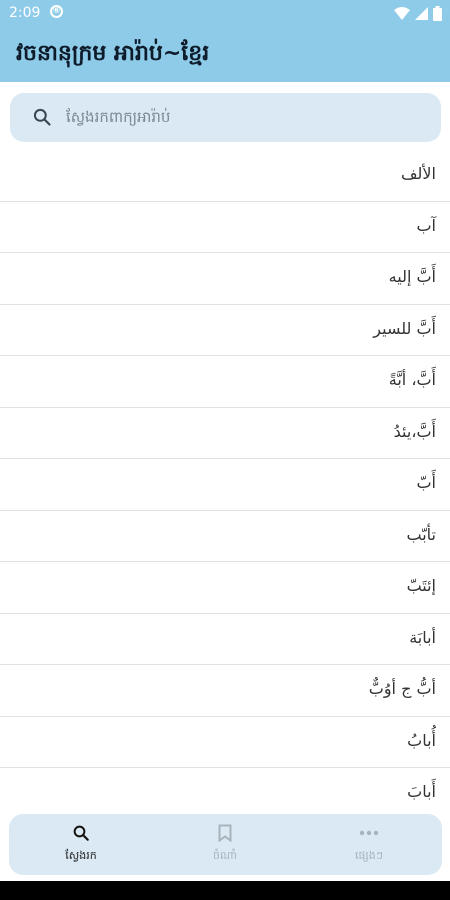 The width and height of the screenshot is (450, 900). What do you see at coordinates (81, 855) in the screenshot?
I see `nav-search-label: ស្វែងរក` at bounding box center [81, 855].